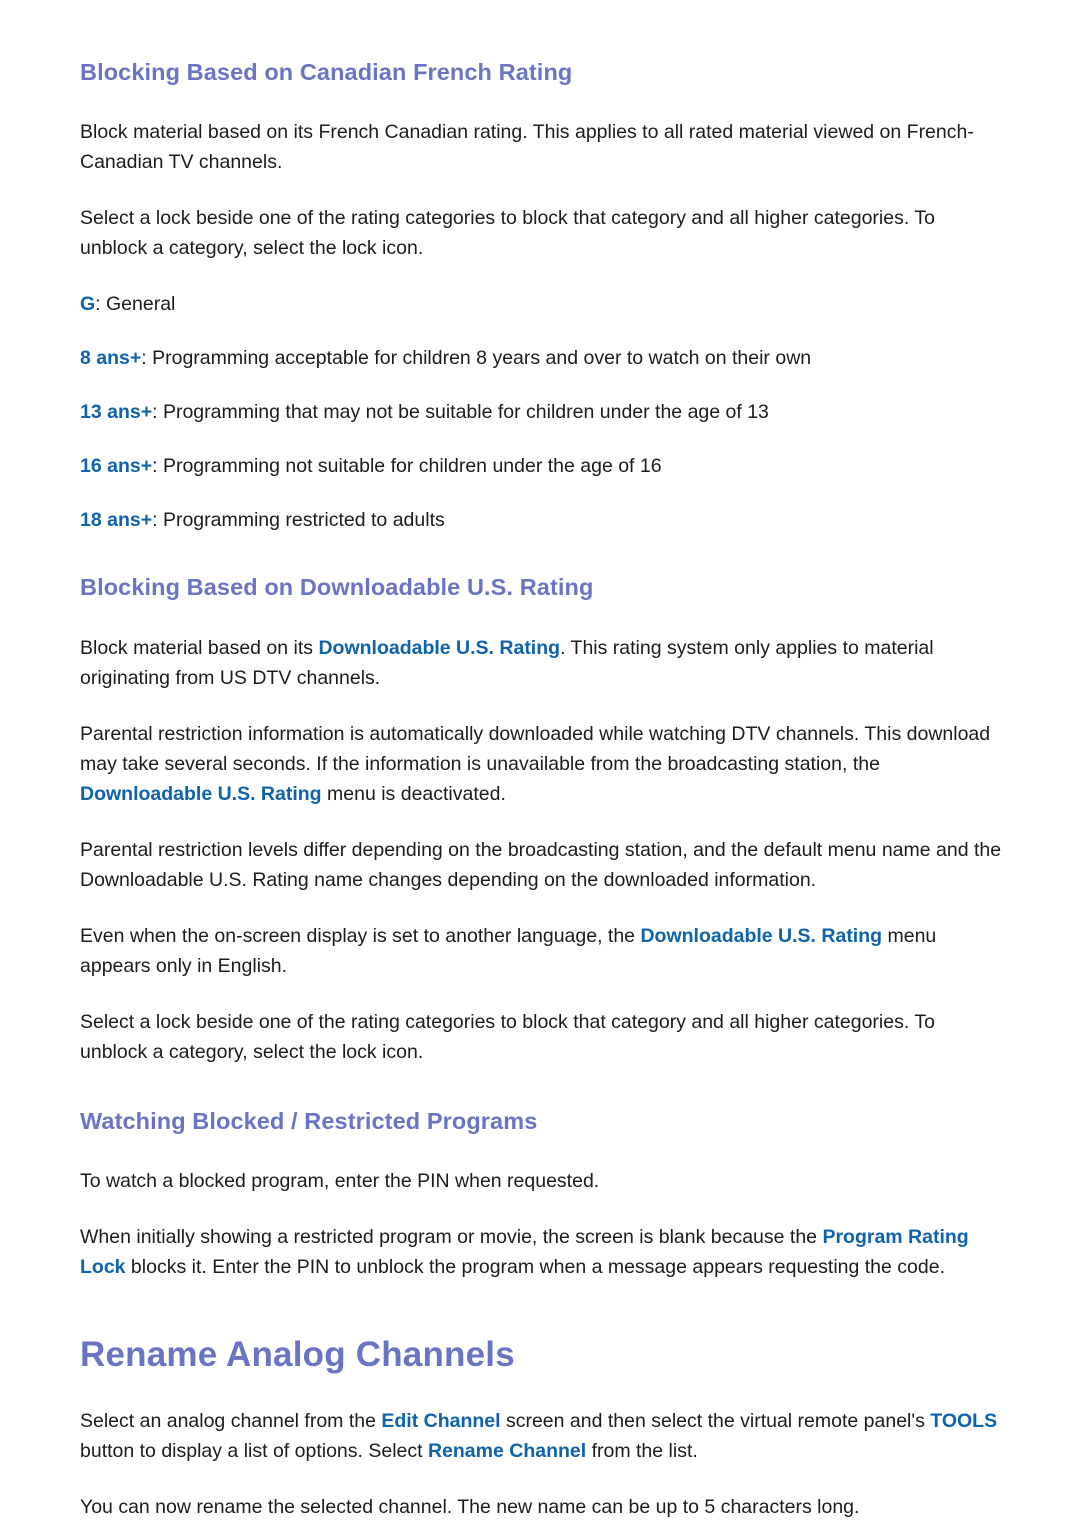 The height and width of the screenshot is (1527, 1080). What do you see at coordinates (116, 412) in the screenshot?
I see `rating-key-13-ans: 13 ans+` at bounding box center [116, 412].